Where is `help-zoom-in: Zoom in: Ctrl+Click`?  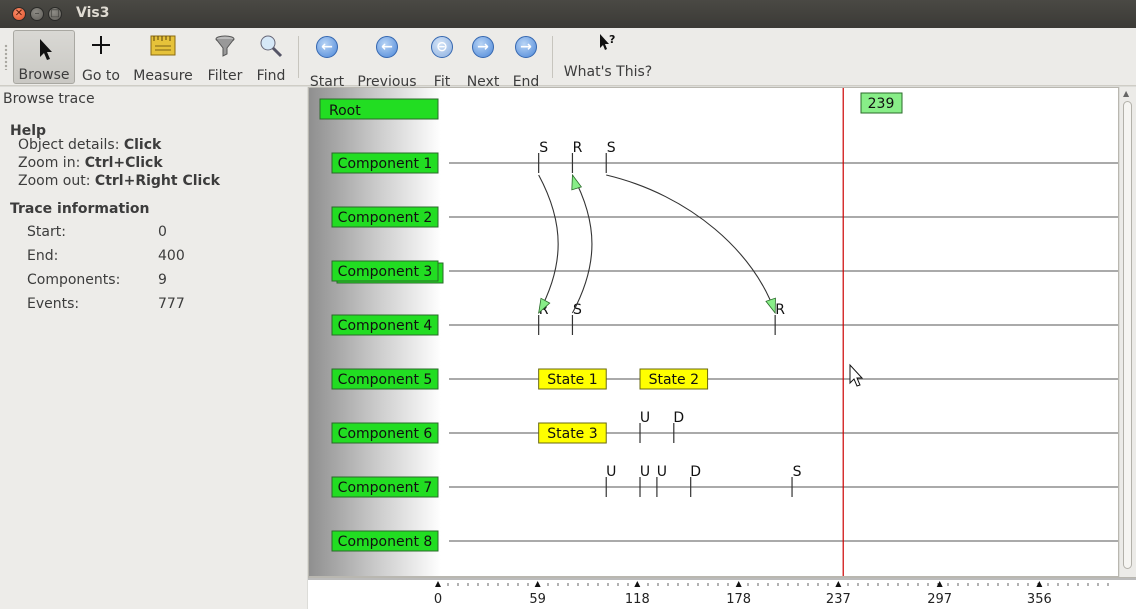
help-zoom-in: Zoom in: Ctrl+Click is located at coordinates (90, 163).